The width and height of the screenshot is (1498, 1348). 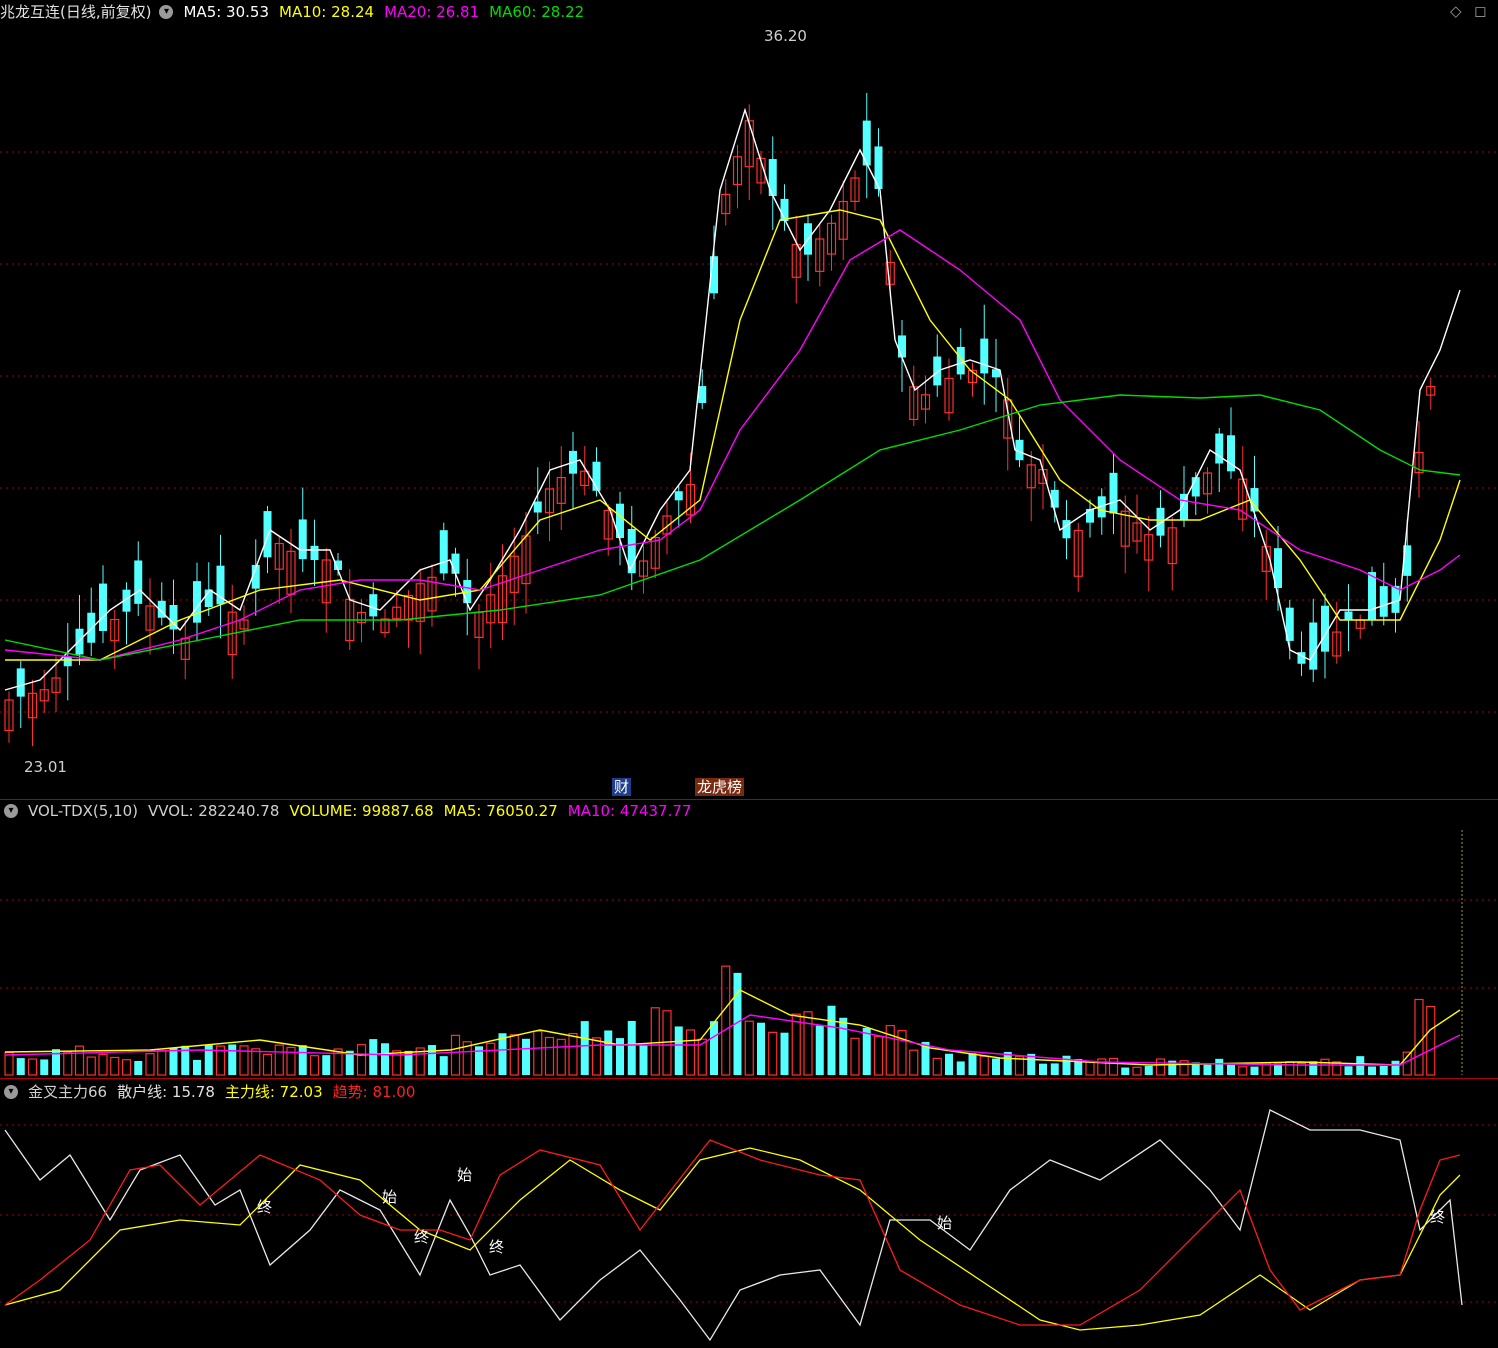 What do you see at coordinates (45, 767) in the screenshot?
I see `low-price-mark: 23.01` at bounding box center [45, 767].